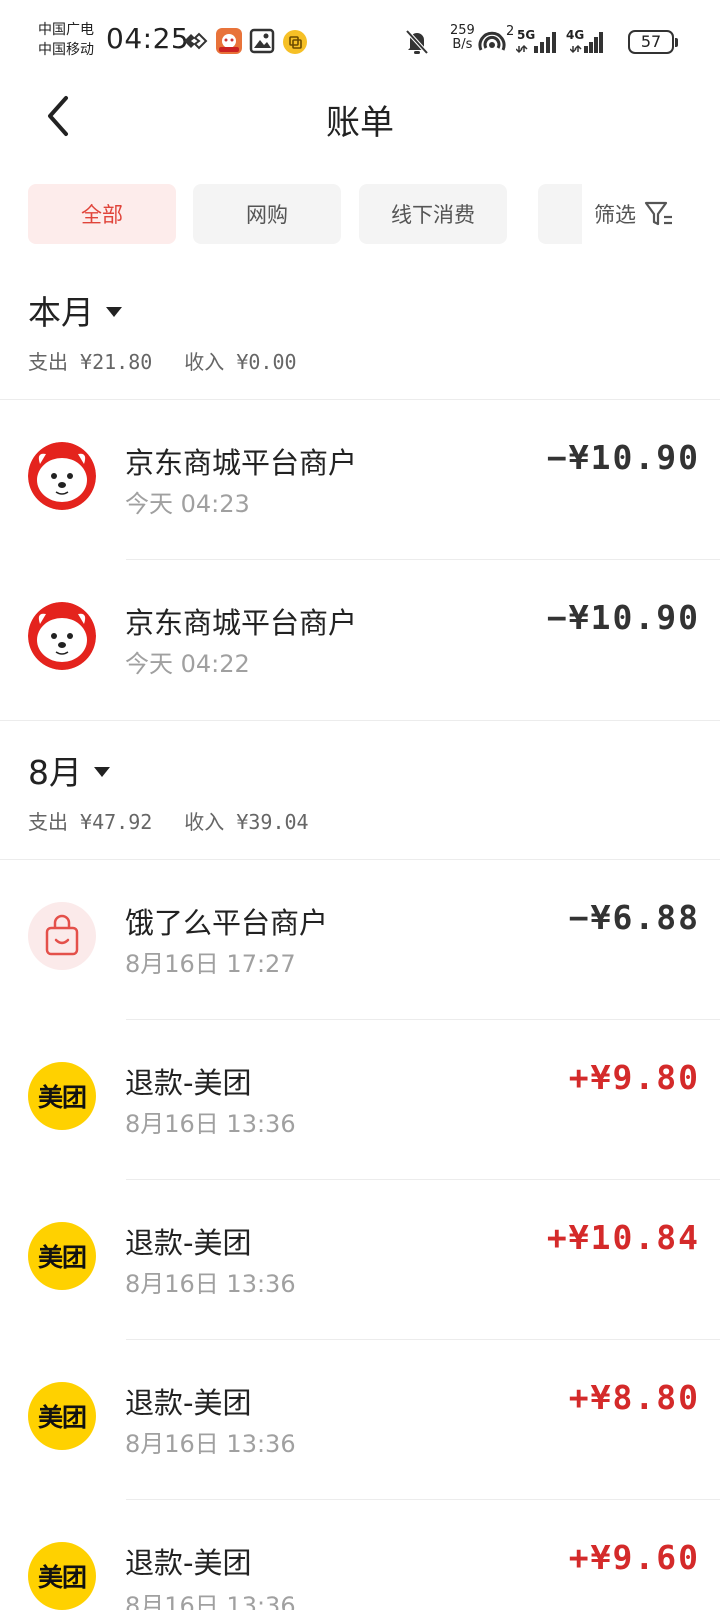 This screenshot has height=1610, width=720. I want to click on month-expense: 支出 ¥21.80, so click(90, 362).